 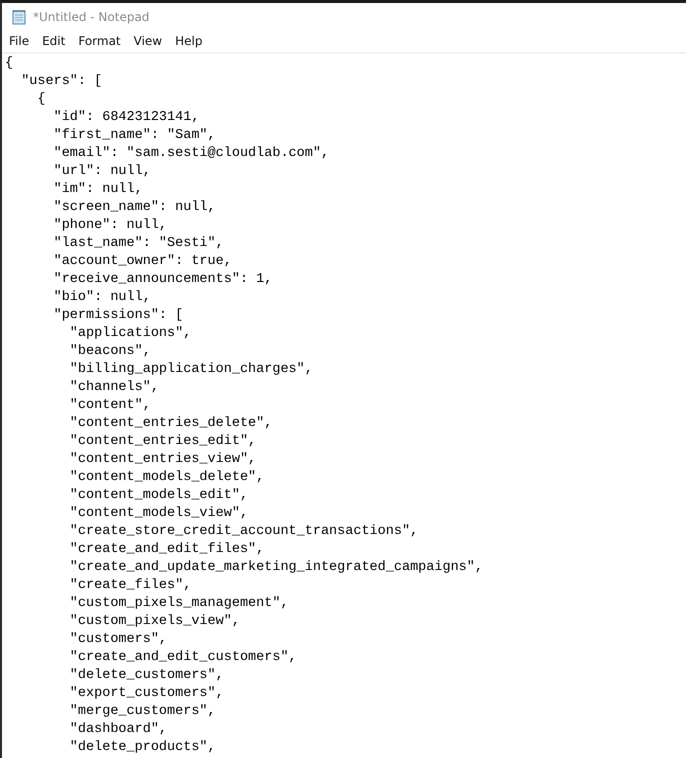 What do you see at coordinates (62, 82) in the screenshot?
I see `text-line: "users": [` at bounding box center [62, 82].